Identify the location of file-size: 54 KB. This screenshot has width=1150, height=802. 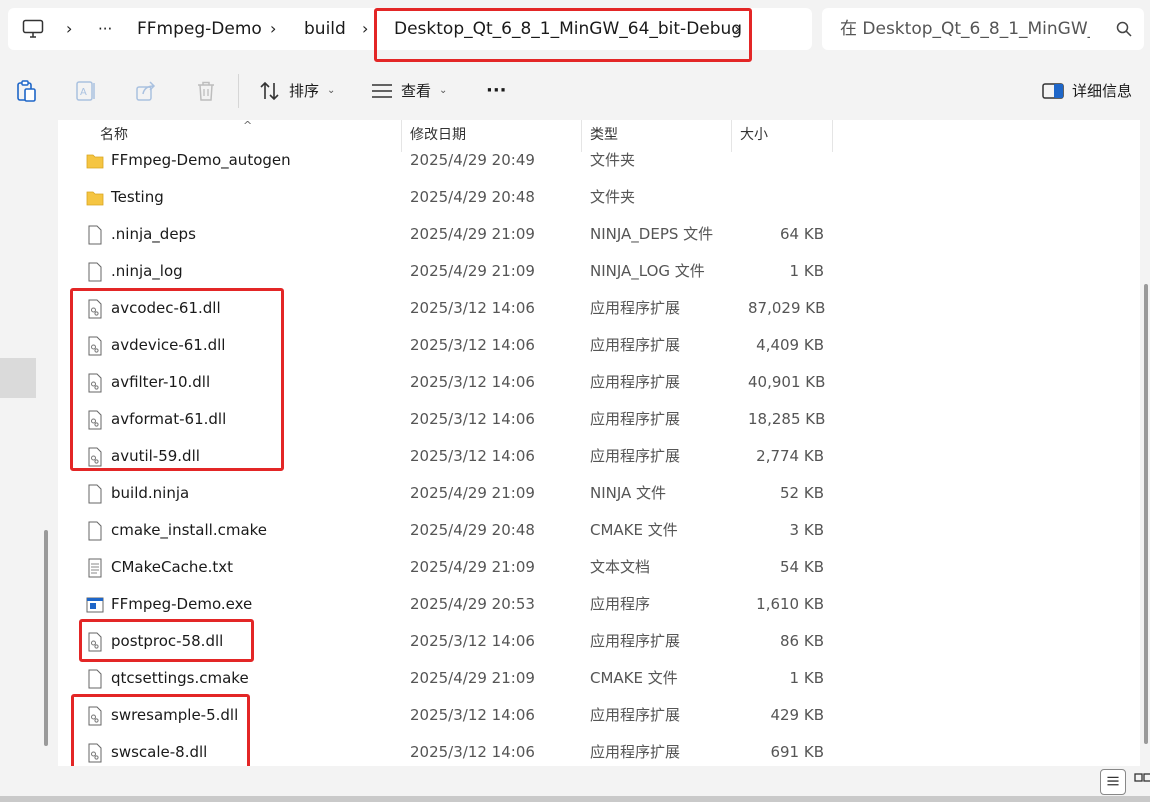
(802, 567).